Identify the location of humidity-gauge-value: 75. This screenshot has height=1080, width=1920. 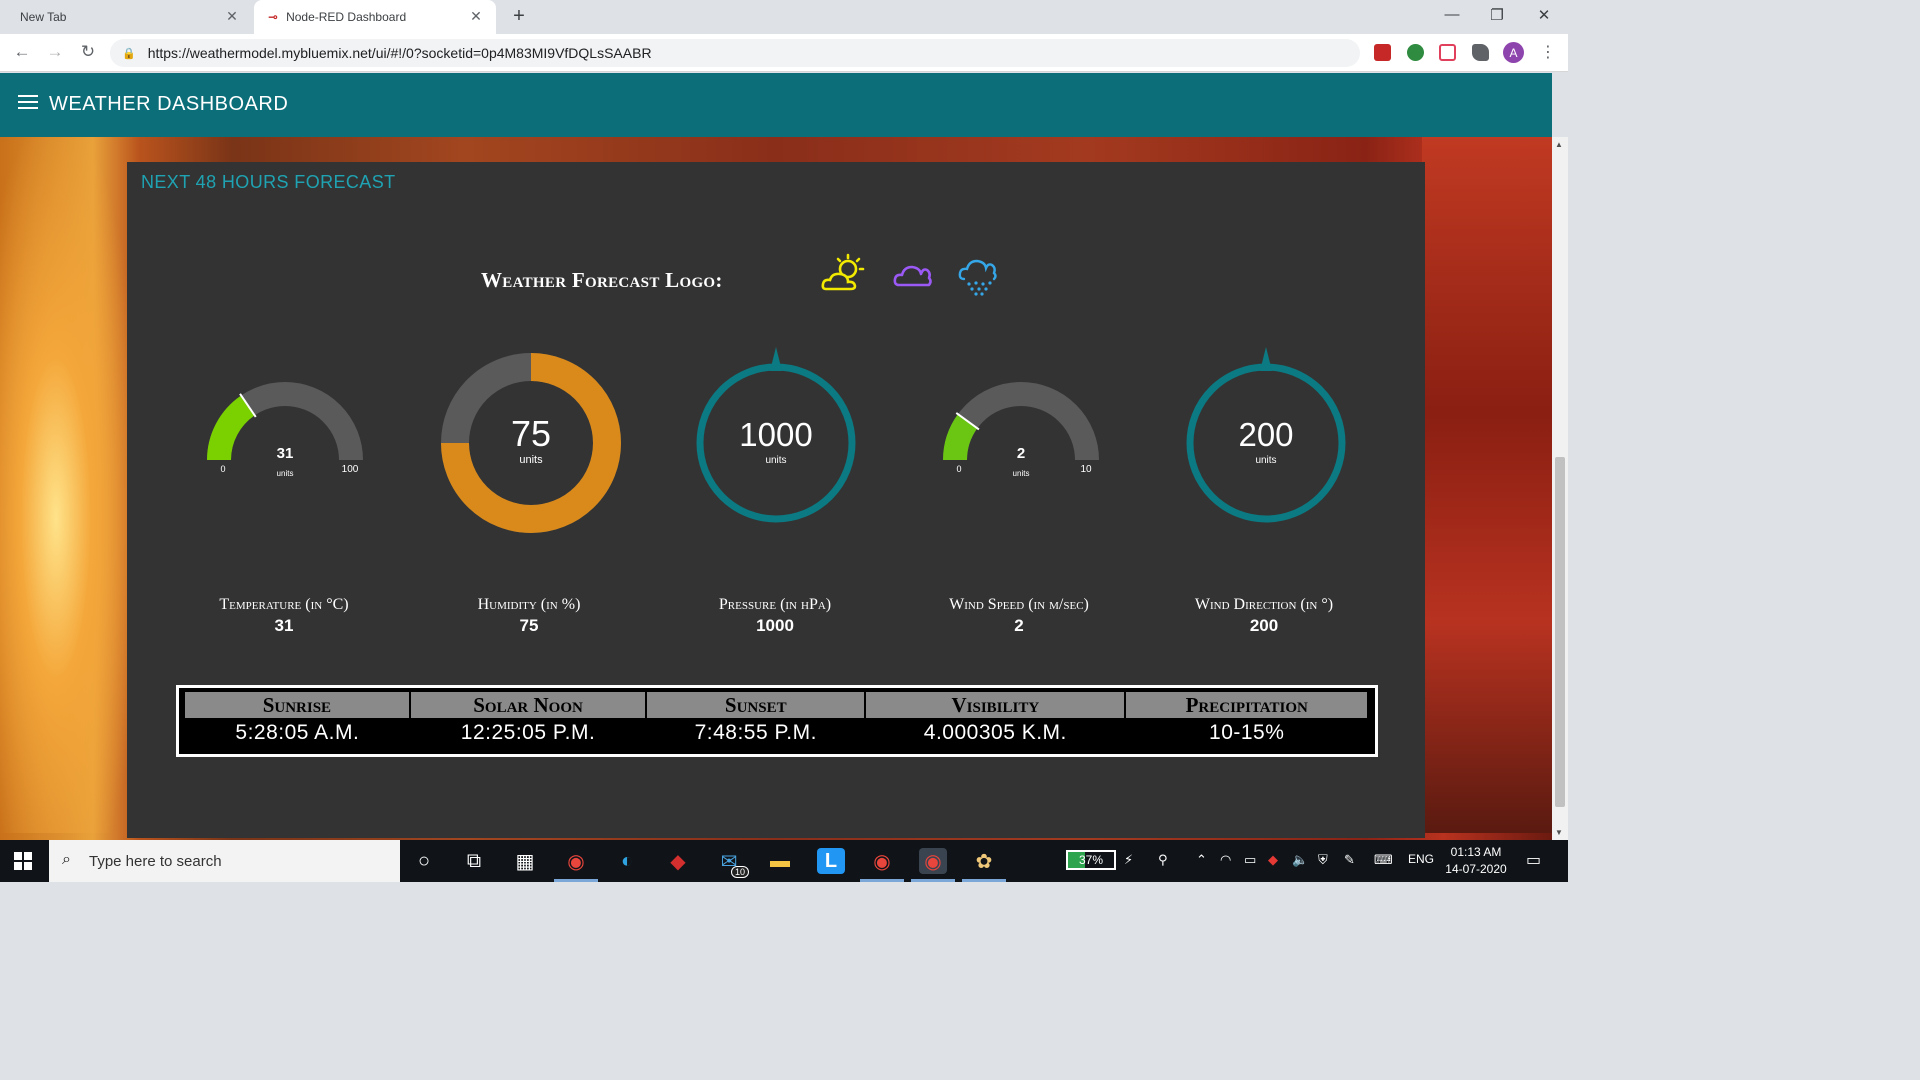
(531, 433).